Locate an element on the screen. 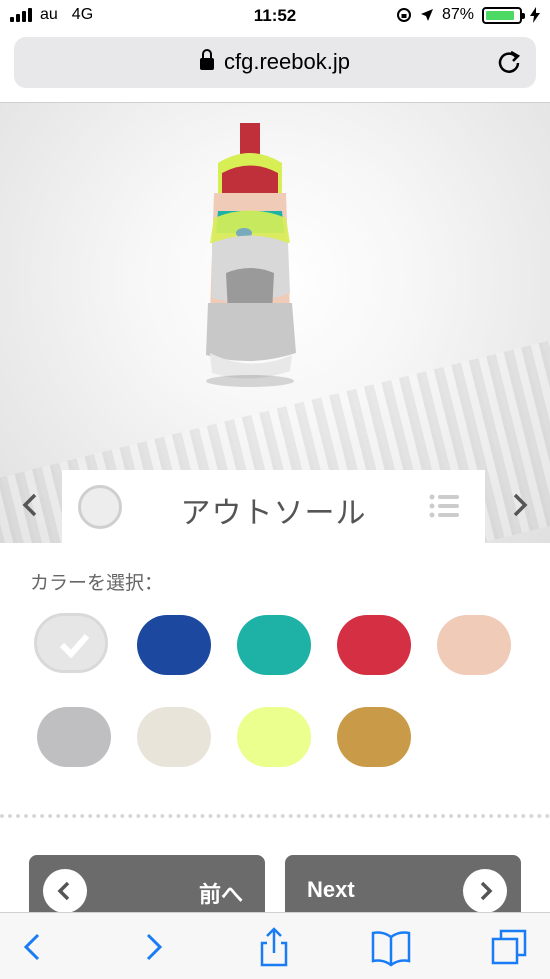 The width and height of the screenshot is (550, 979). color-swatch-gray is located at coordinates (74, 737).